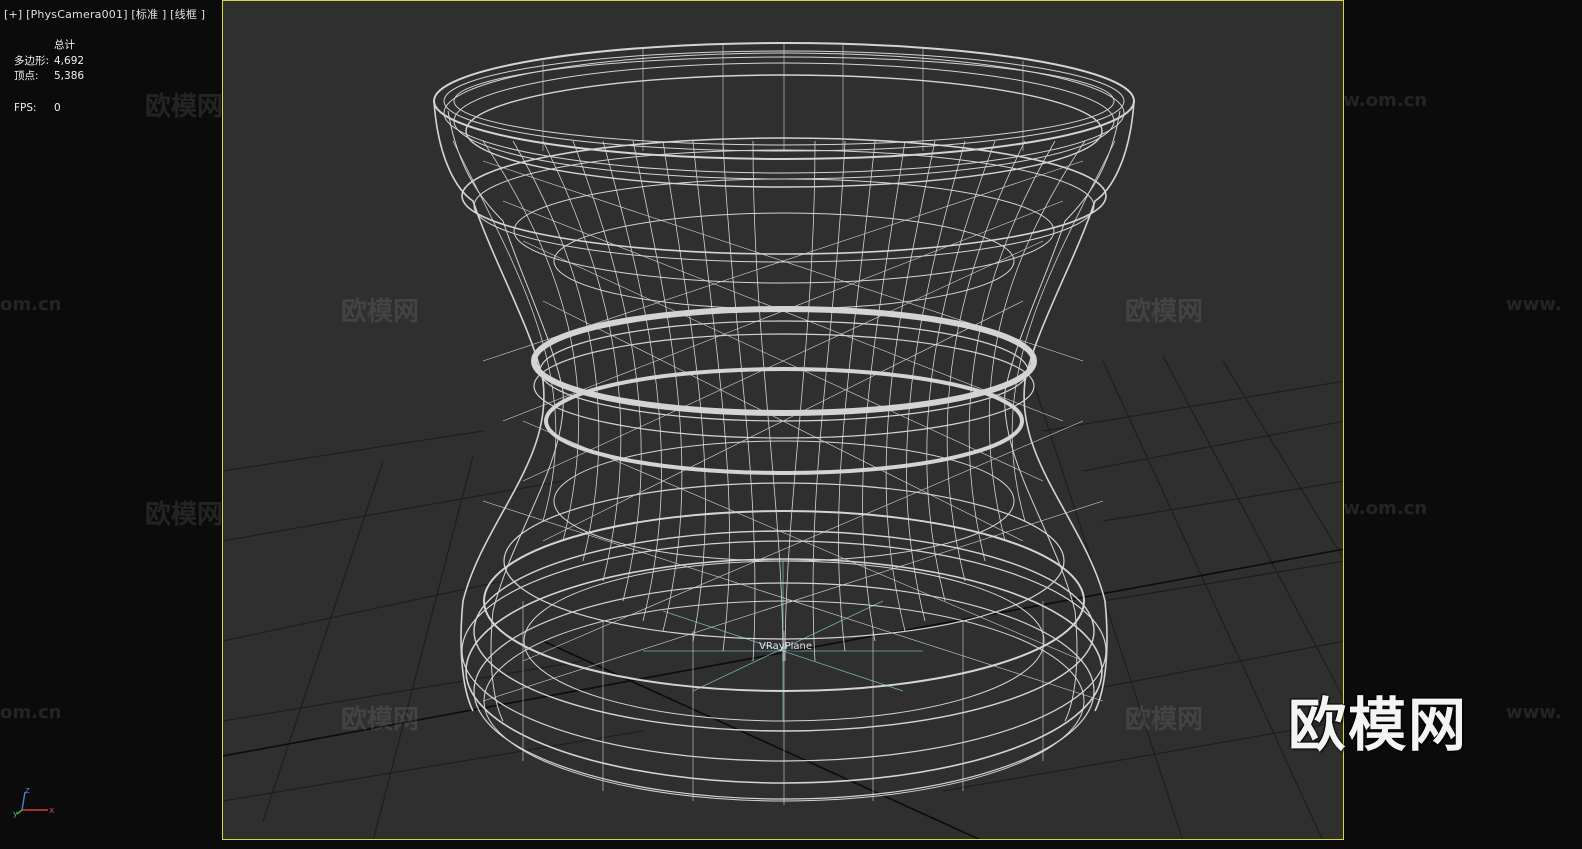 This screenshot has height=849, width=1582. I want to click on world-axis-line, so click(761, 739).